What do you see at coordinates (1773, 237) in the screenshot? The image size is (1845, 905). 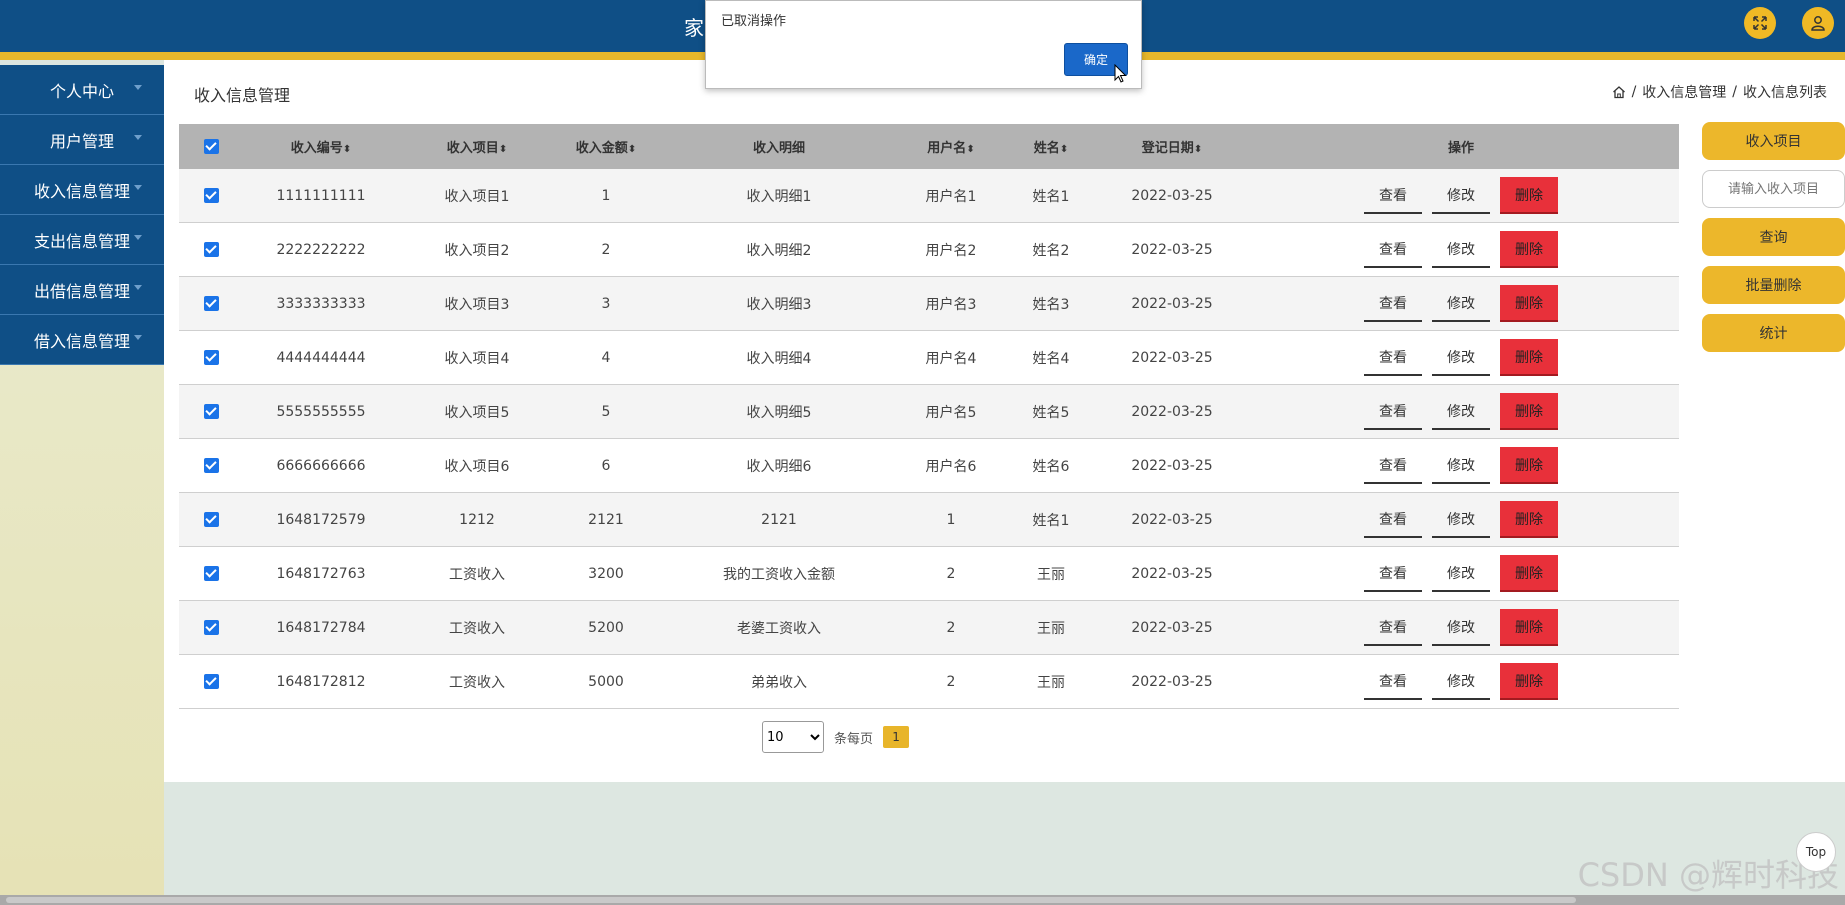 I see `query-button: 查询` at bounding box center [1773, 237].